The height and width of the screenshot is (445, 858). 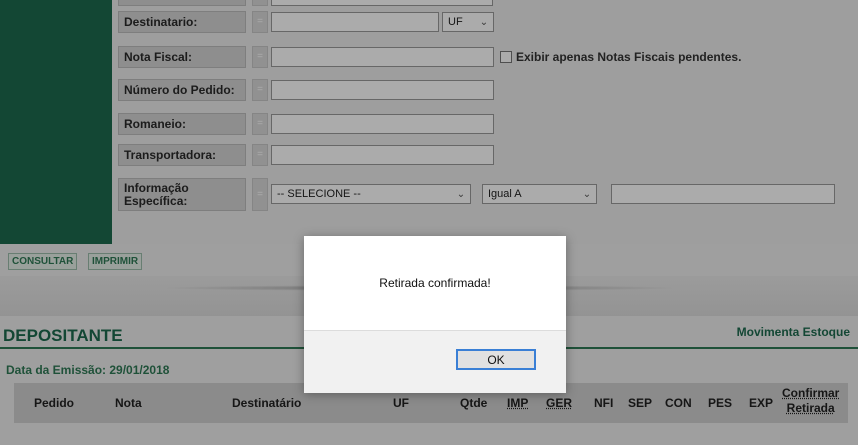 What do you see at coordinates (435, 283) in the screenshot?
I see `alert-message: Retirada confirmada!` at bounding box center [435, 283].